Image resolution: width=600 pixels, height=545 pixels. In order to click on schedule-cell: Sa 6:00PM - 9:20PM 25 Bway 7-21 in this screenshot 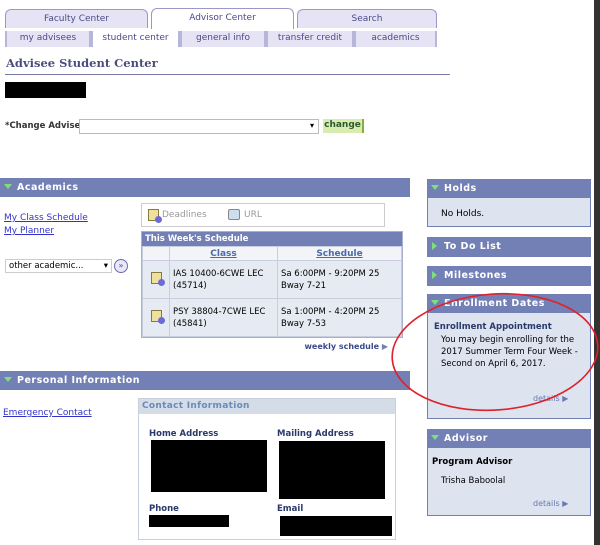, I will do `click(339, 279)`.